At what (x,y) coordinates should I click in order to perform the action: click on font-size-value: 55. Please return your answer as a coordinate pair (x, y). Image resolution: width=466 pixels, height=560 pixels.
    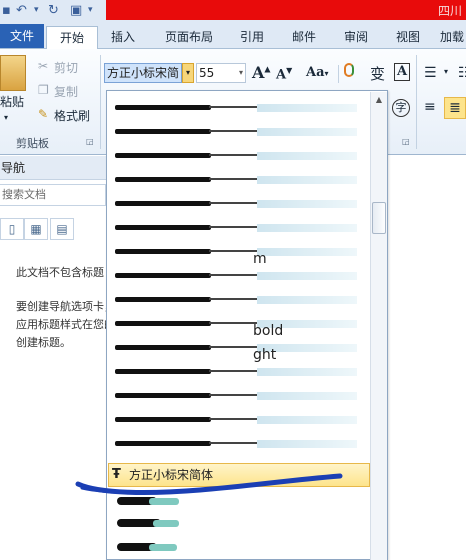
    Looking at the image, I should click on (207, 73).